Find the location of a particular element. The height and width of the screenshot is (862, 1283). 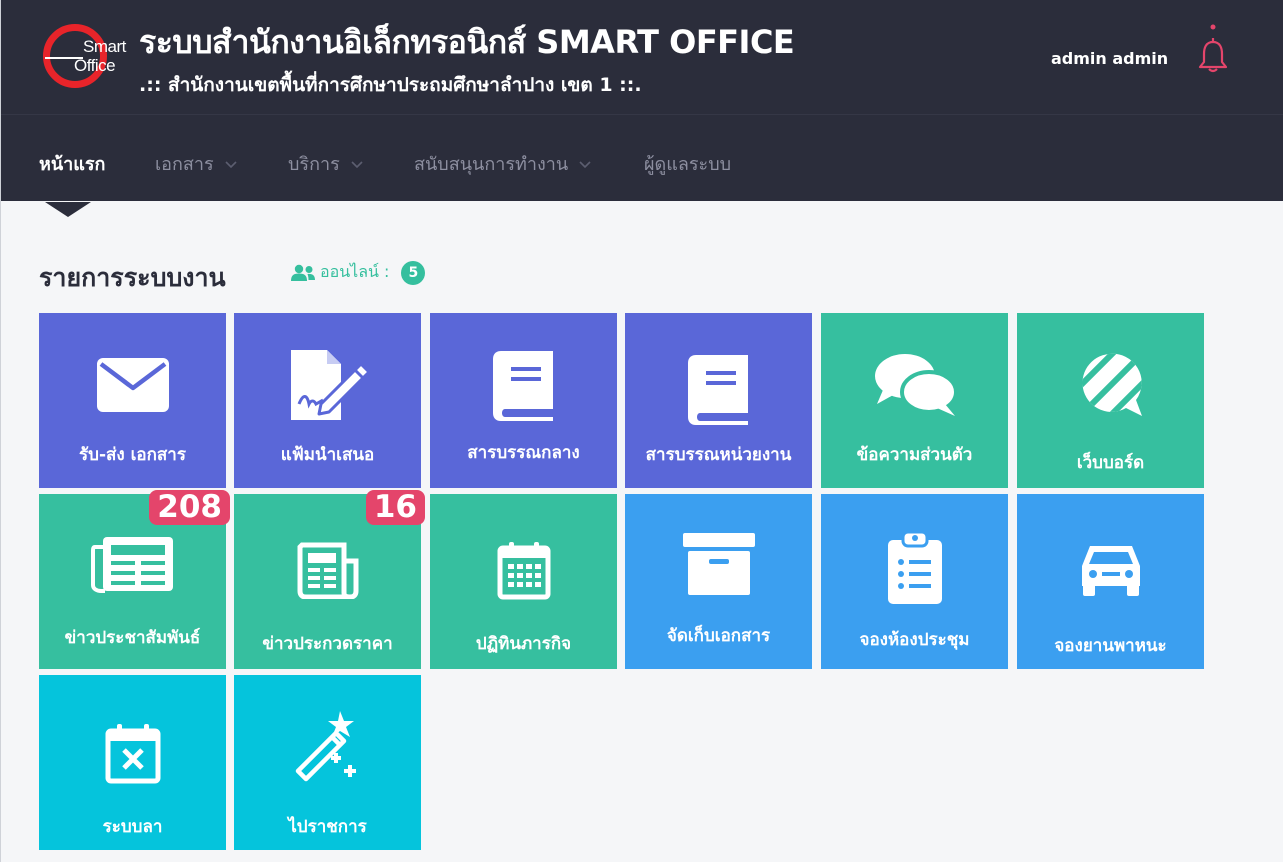

tile-mission-calendar: ปฏิทินภารกิจ is located at coordinates (523, 581).